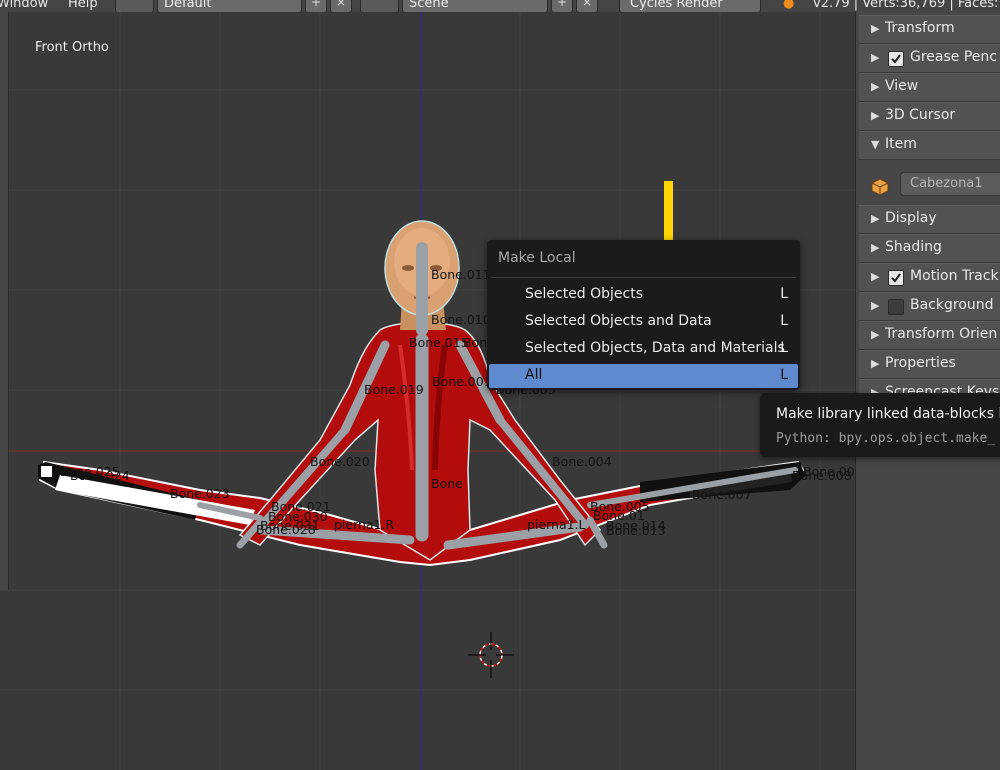  I want to click on tool-shelf-edge, so click(4, 301).